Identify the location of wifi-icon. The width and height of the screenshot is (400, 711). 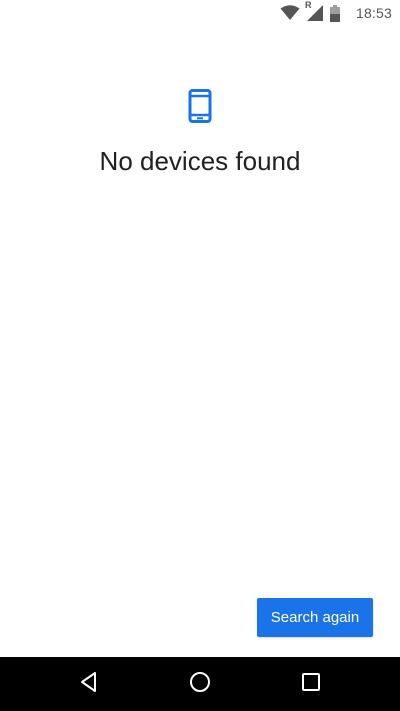
(290, 13).